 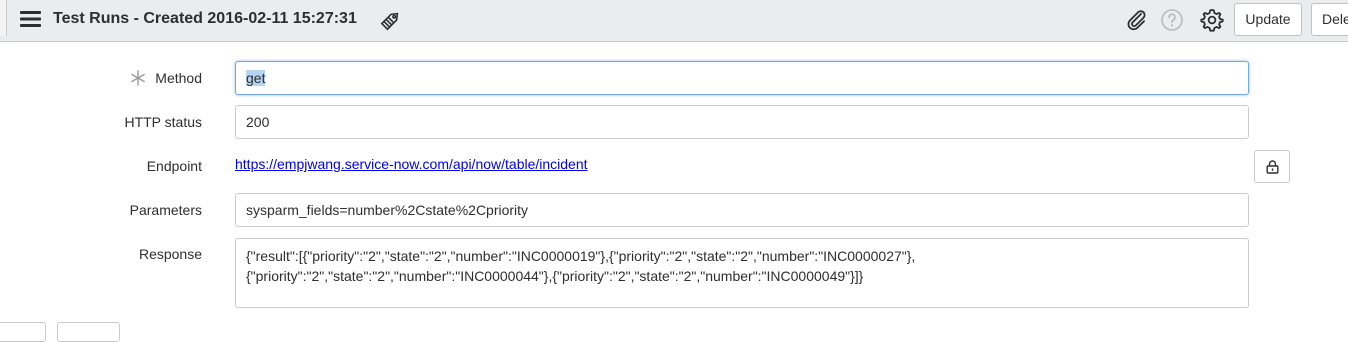 What do you see at coordinates (170, 254) in the screenshot?
I see `response-label: Response` at bounding box center [170, 254].